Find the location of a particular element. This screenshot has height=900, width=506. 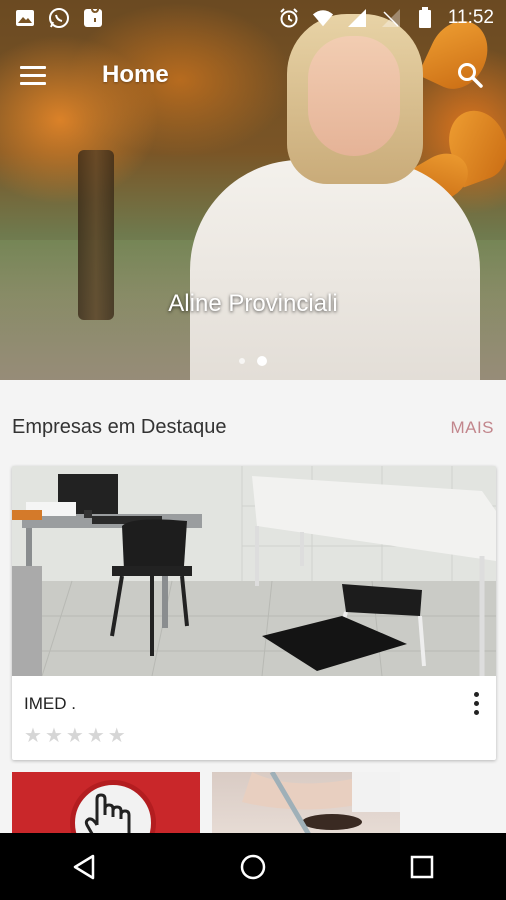

wifi-icon is located at coordinates (323, 18).